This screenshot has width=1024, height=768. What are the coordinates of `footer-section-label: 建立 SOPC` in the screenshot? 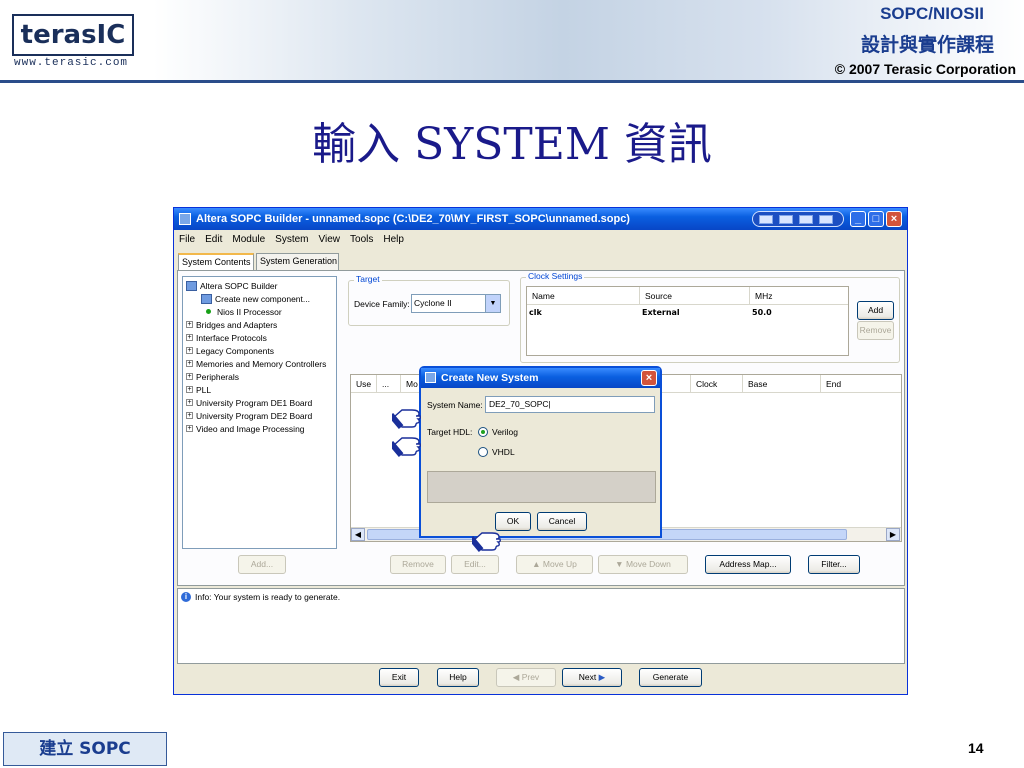 It's located at (85, 749).